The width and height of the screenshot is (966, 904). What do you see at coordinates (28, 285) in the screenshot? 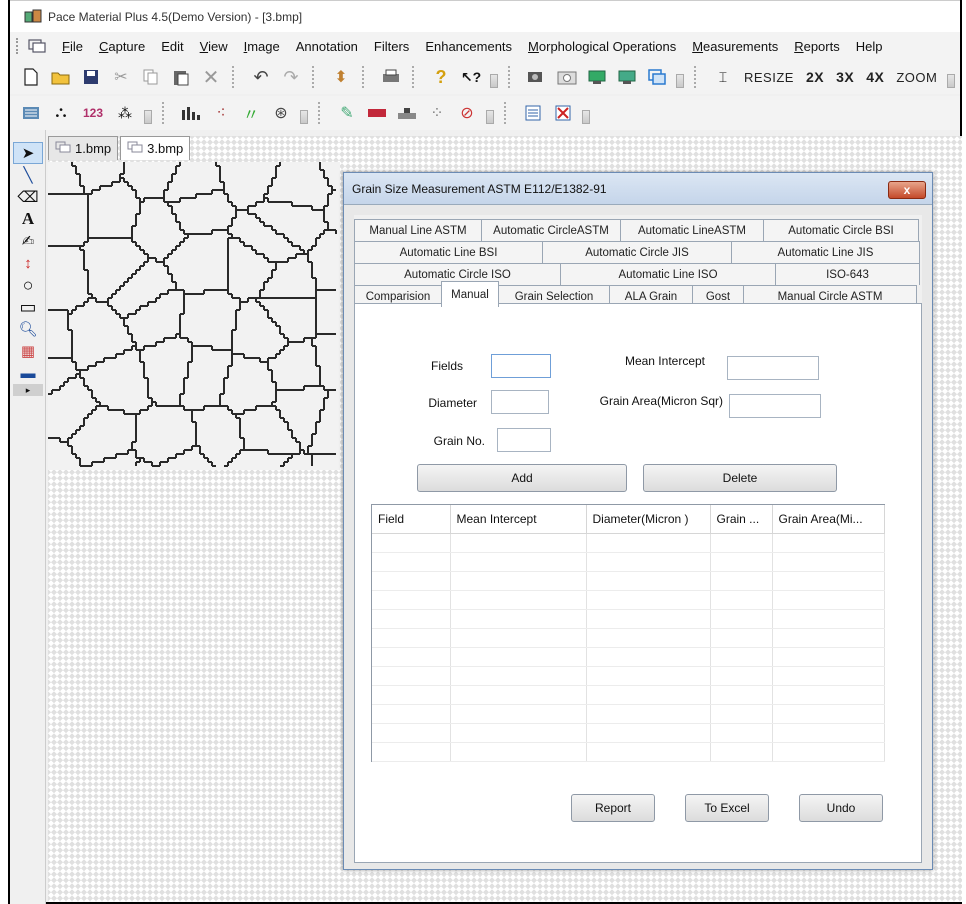
I see `ellipse-tool-icon: ○` at bounding box center [28, 285].